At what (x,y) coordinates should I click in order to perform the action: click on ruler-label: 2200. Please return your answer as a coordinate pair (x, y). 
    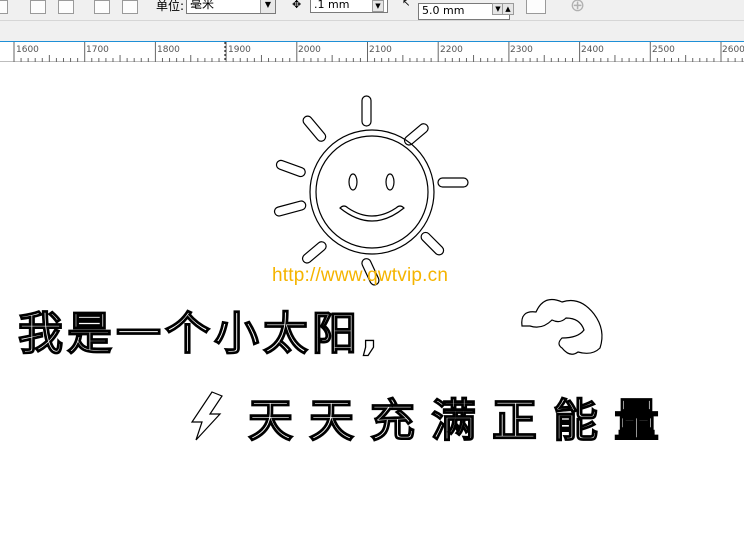
    Looking at the image, I should click on (451, 50).